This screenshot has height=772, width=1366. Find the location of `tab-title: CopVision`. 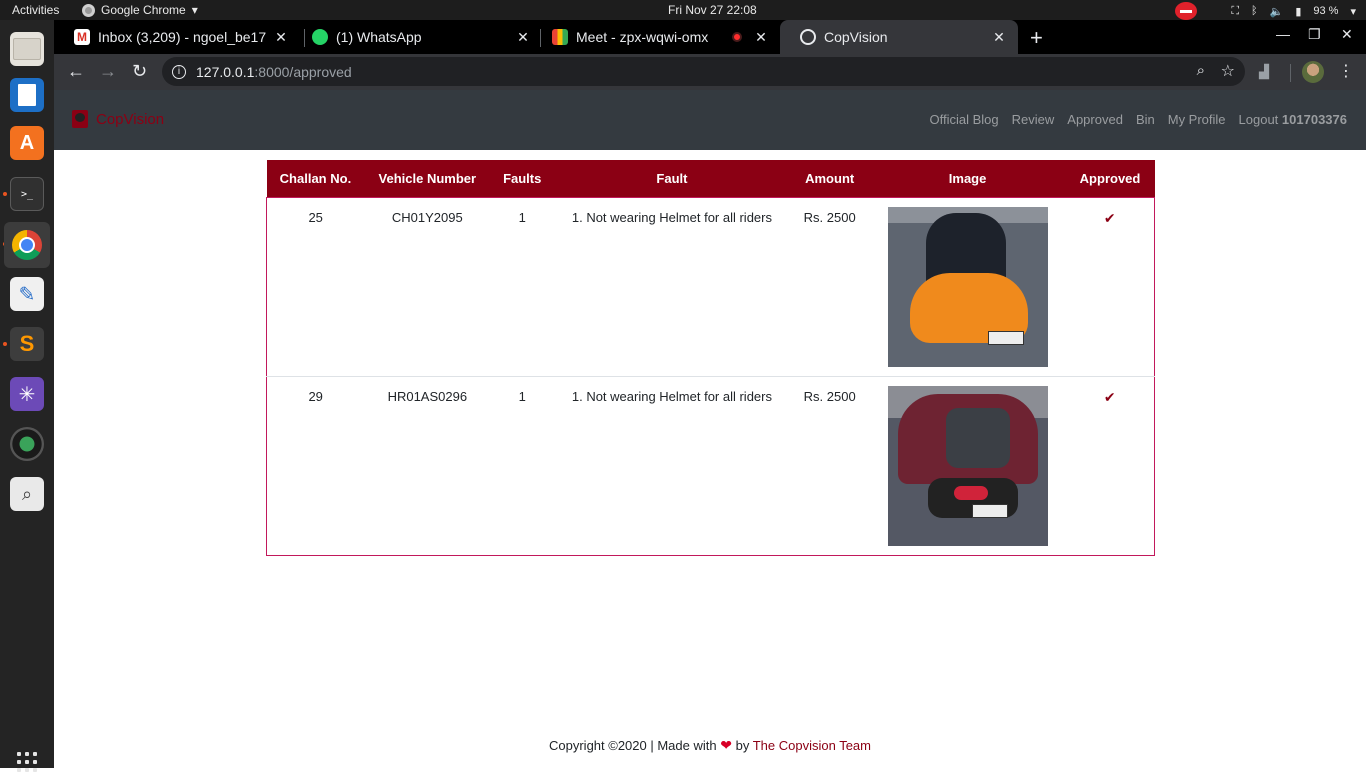

tab-title: CopVision is located at coordinates (856, 37).